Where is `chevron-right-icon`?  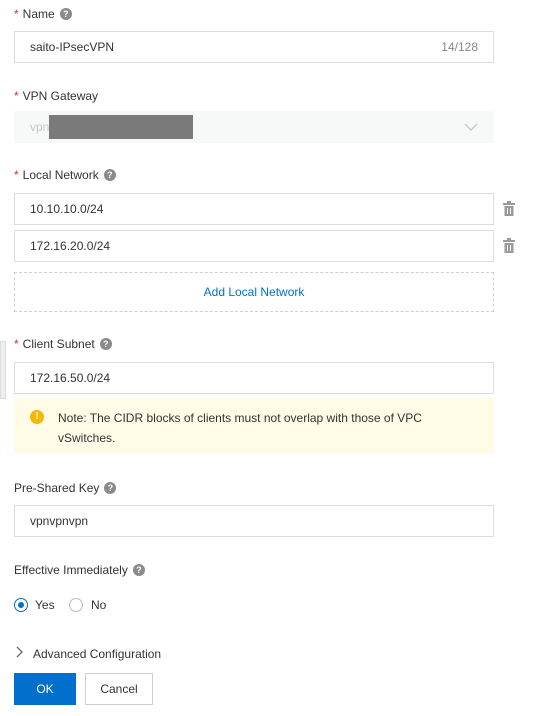
chevron-right-icon is located at coordinates (20, 653).